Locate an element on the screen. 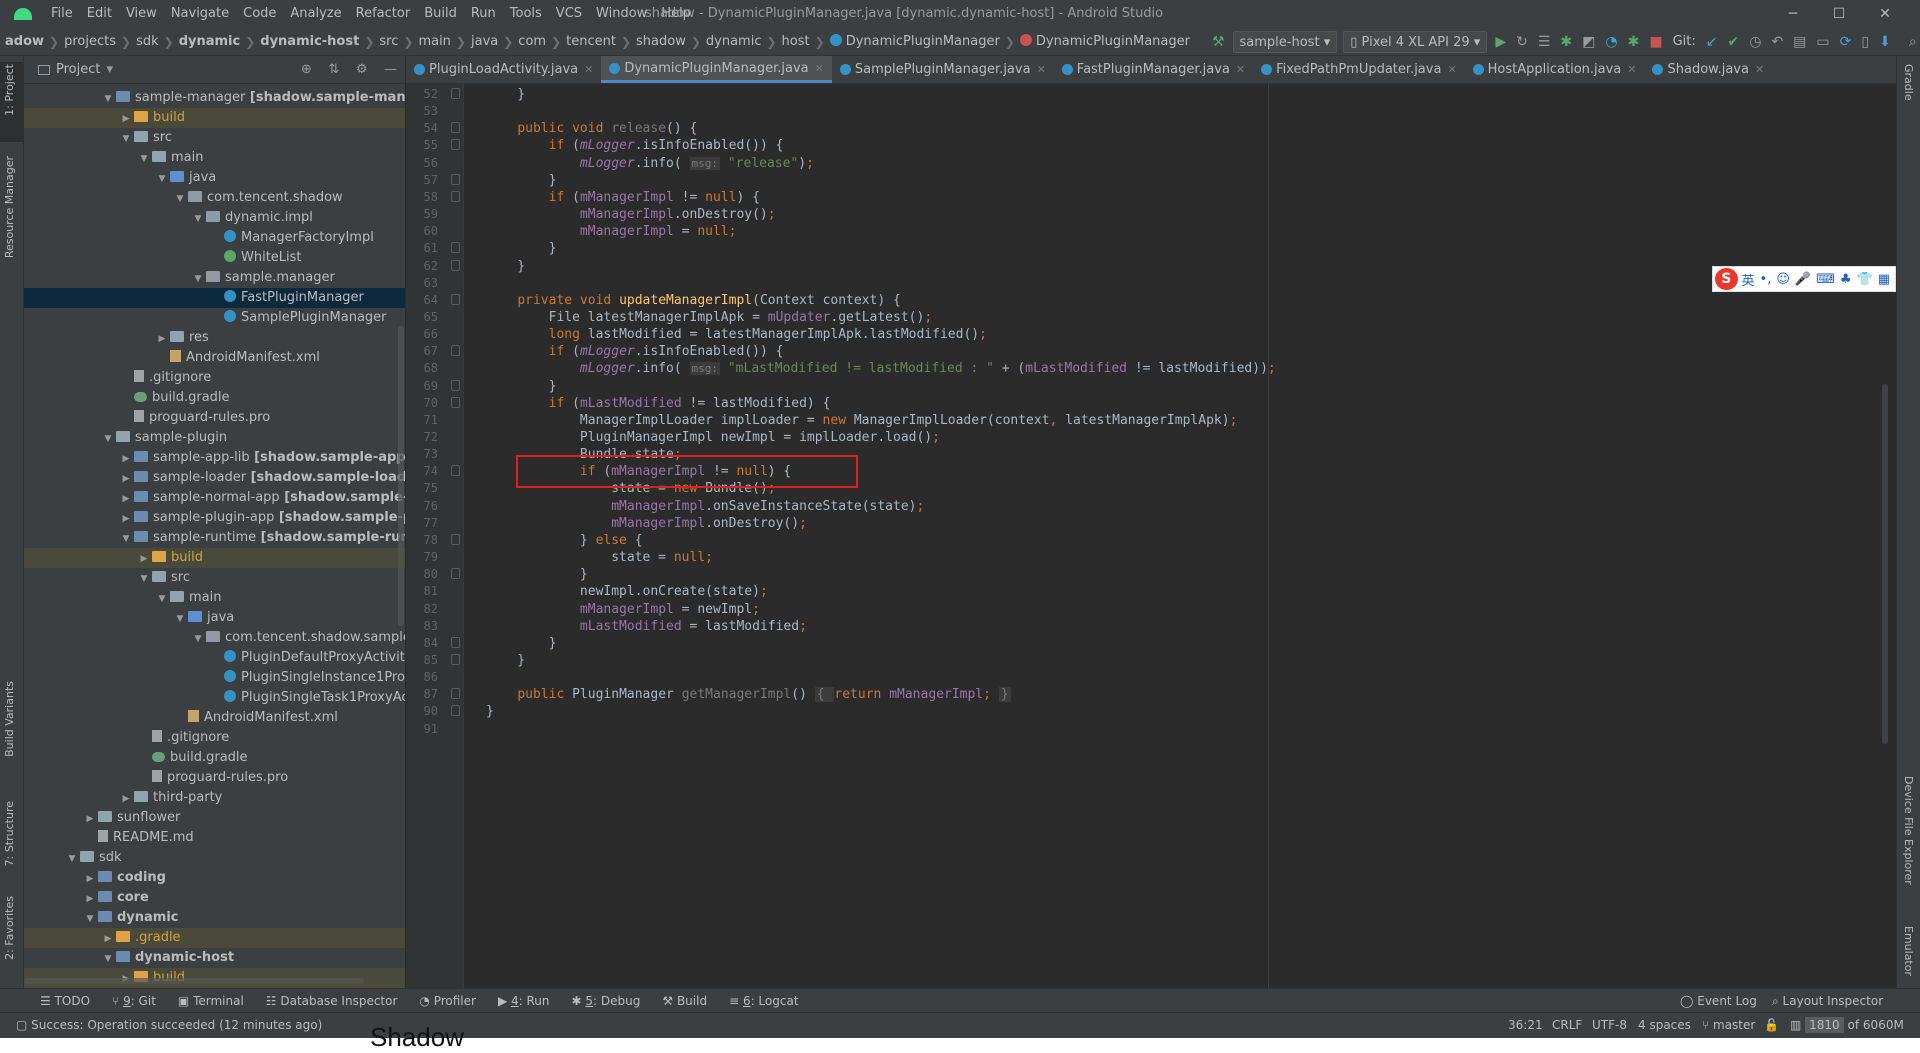 This screenshot has height=1053, width=1920. code-line: 91 is located at coordinates (1142, 729).